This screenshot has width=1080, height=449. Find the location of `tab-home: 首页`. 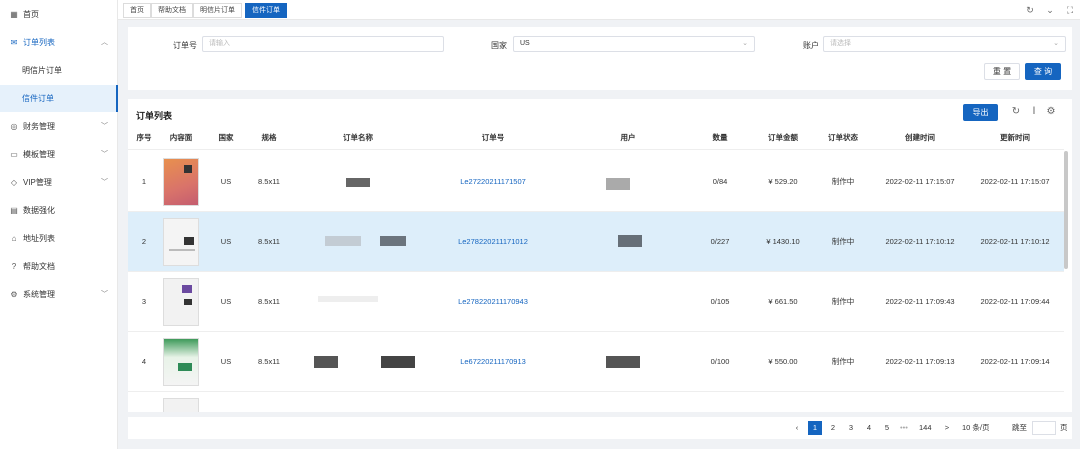

tab-home: 首页 is located at coordinates (137, 10).